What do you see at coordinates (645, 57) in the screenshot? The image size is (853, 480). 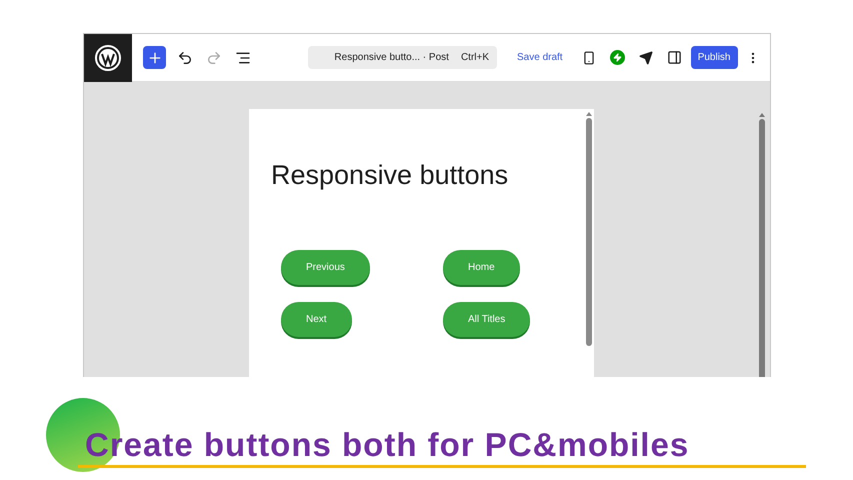 I see `send-icon` at bounding box center [645, 57].